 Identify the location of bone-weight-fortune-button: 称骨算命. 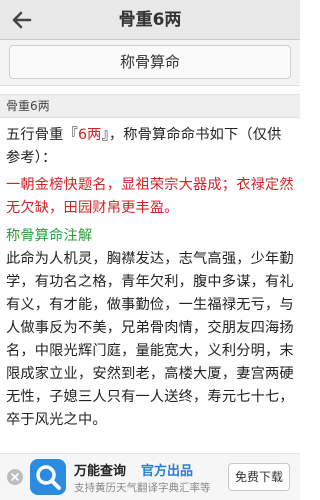
(150, 62).